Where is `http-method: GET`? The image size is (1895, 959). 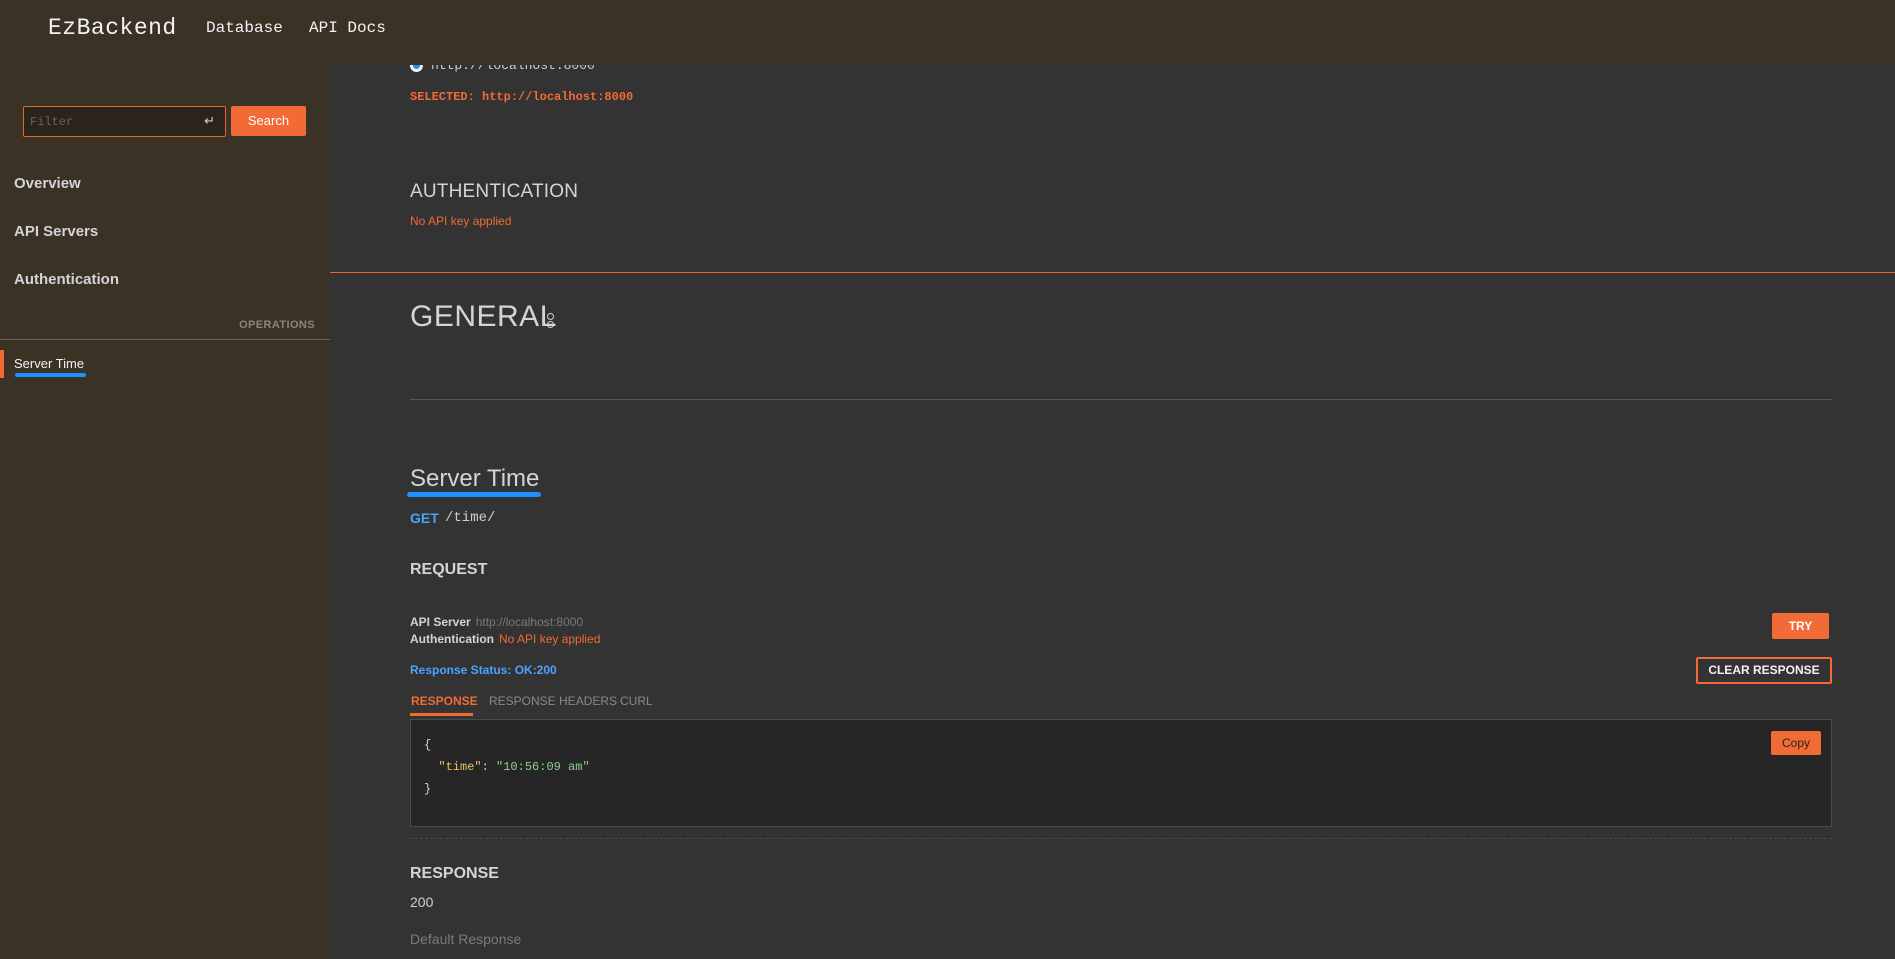
http-method: GET is located at coordinates (424, 518).